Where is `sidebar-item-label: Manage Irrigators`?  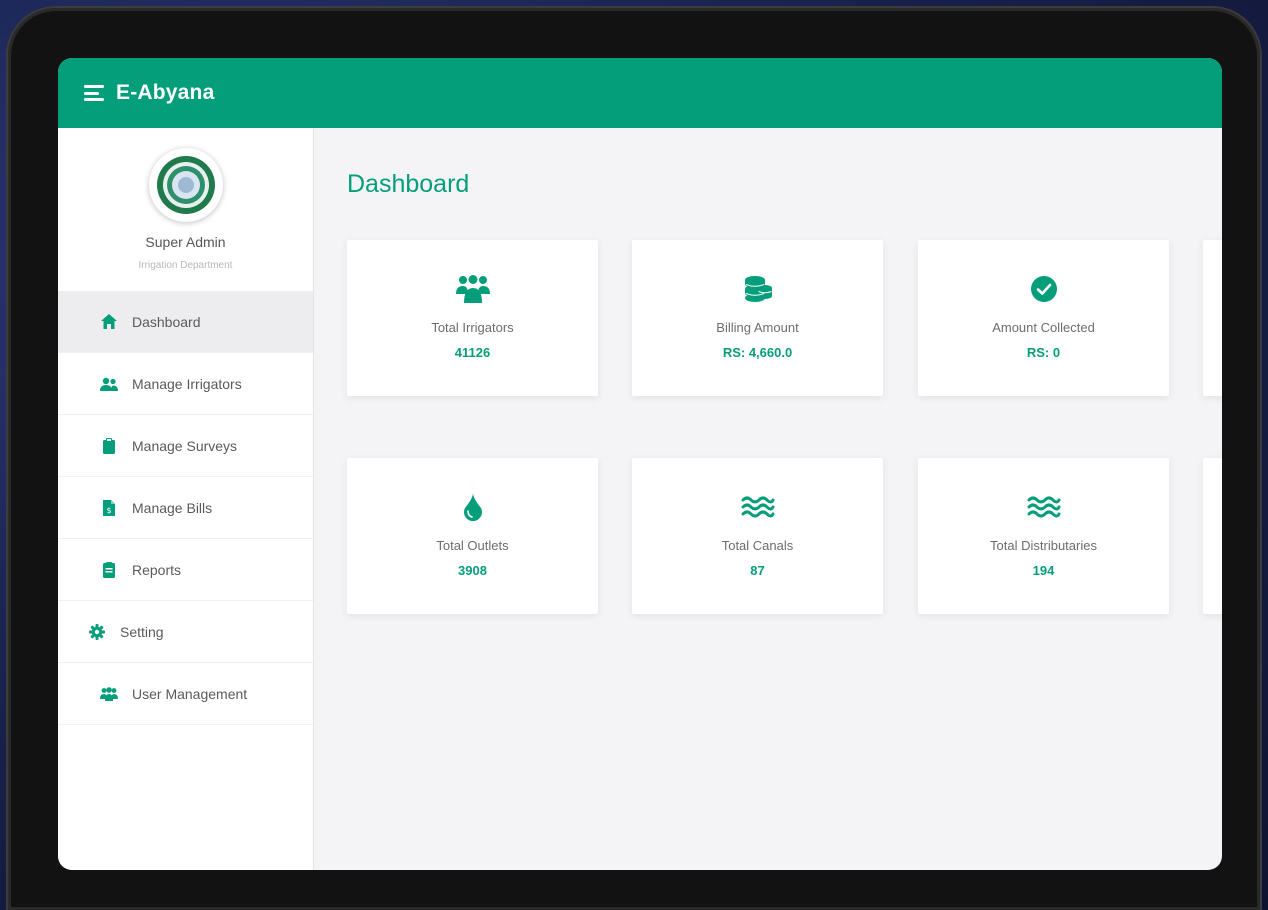 sidebar-item-label: Manage Irrigators is located at coordinates (187, 383).